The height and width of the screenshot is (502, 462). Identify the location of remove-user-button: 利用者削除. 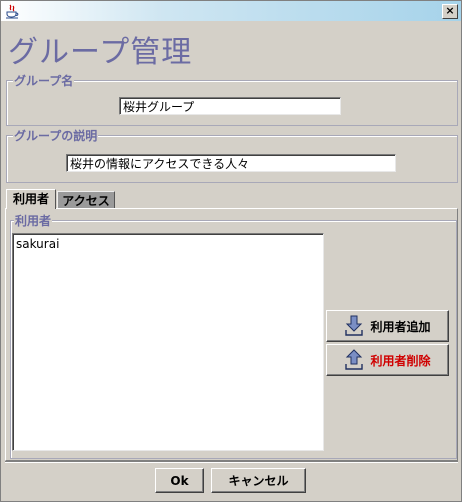
(387, 360).